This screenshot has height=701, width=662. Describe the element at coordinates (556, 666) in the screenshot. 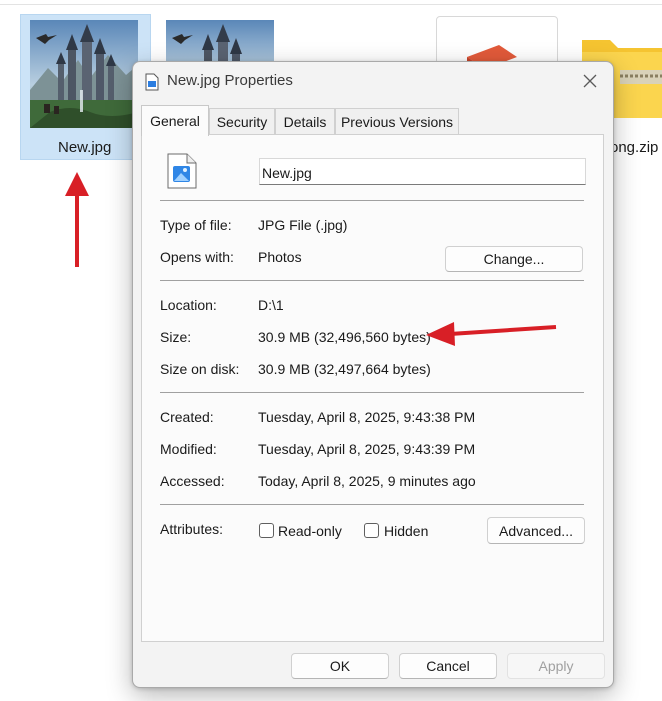

I see `apply-button: Apply` at that location.